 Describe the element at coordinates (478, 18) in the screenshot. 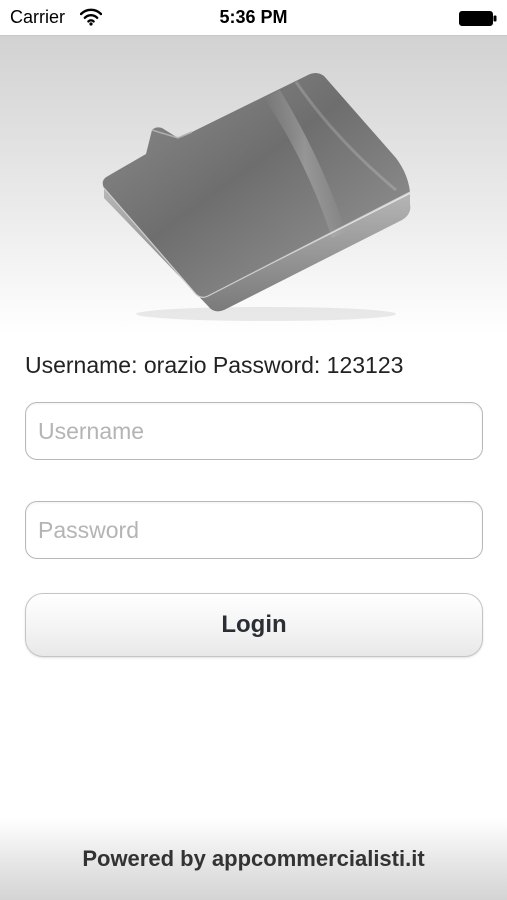

I see `battery-icon` at that location.